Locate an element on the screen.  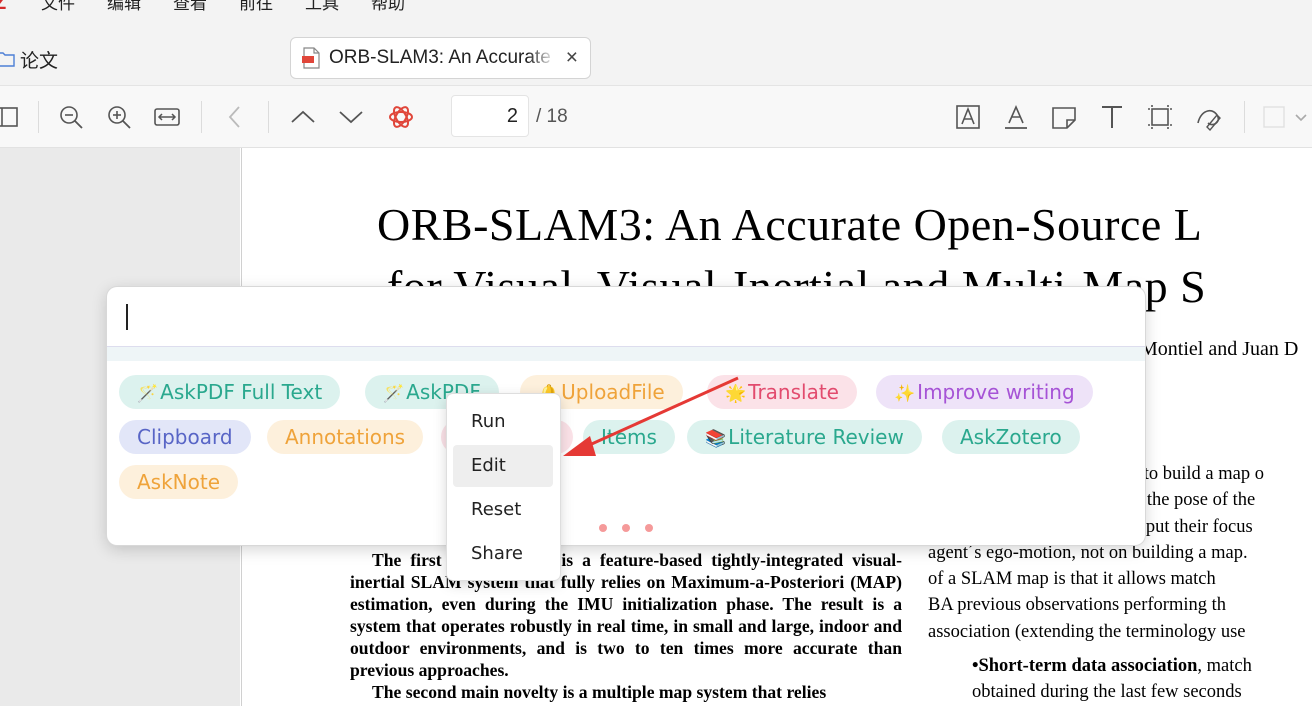
chip-label: AskZotero is located at coordinates (1011, 437).